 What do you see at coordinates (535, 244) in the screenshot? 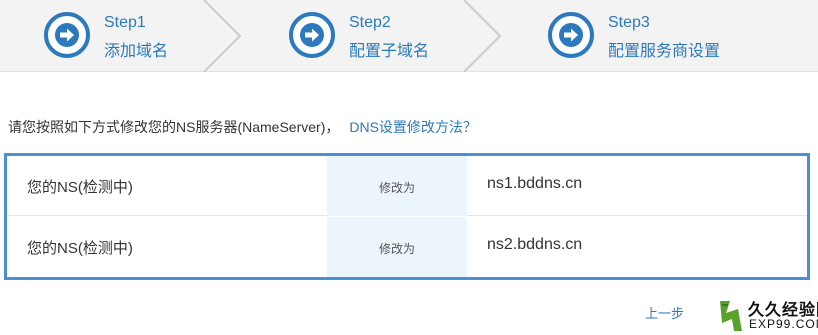
I see `ns-value: ns2.bddns.cn` at bounding box center [535, 244].